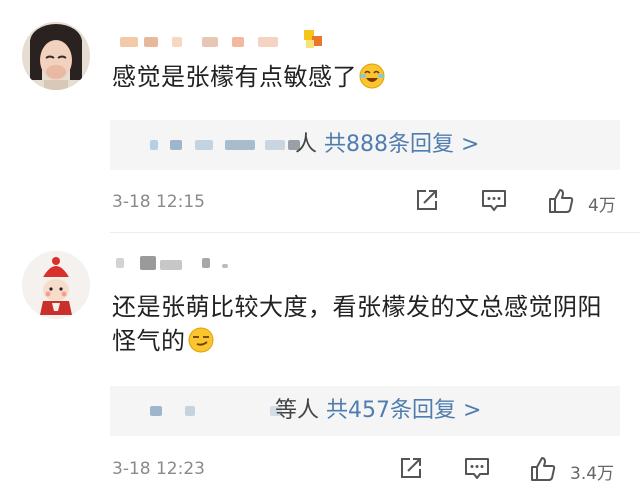  I want to click on like-count: 3.4万, so click(592, 474).